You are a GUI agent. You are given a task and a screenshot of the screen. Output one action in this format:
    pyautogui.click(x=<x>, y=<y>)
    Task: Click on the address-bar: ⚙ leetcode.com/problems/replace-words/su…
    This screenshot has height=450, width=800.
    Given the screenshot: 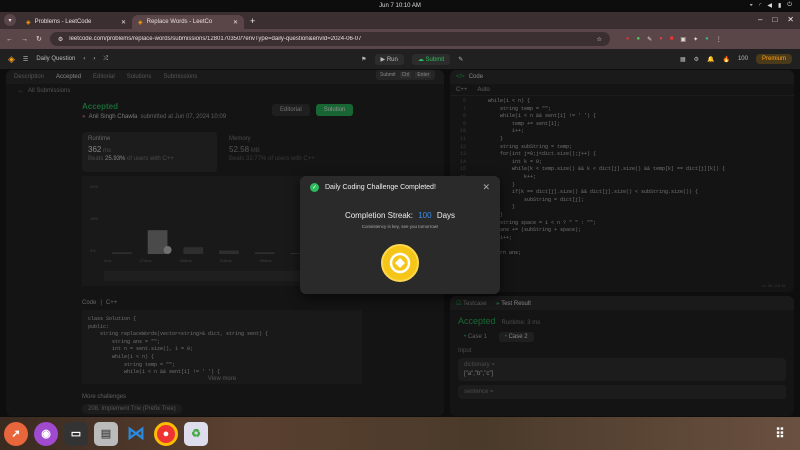 What is the action you would take?
    pyautogui.click(x=329, y=39)
    